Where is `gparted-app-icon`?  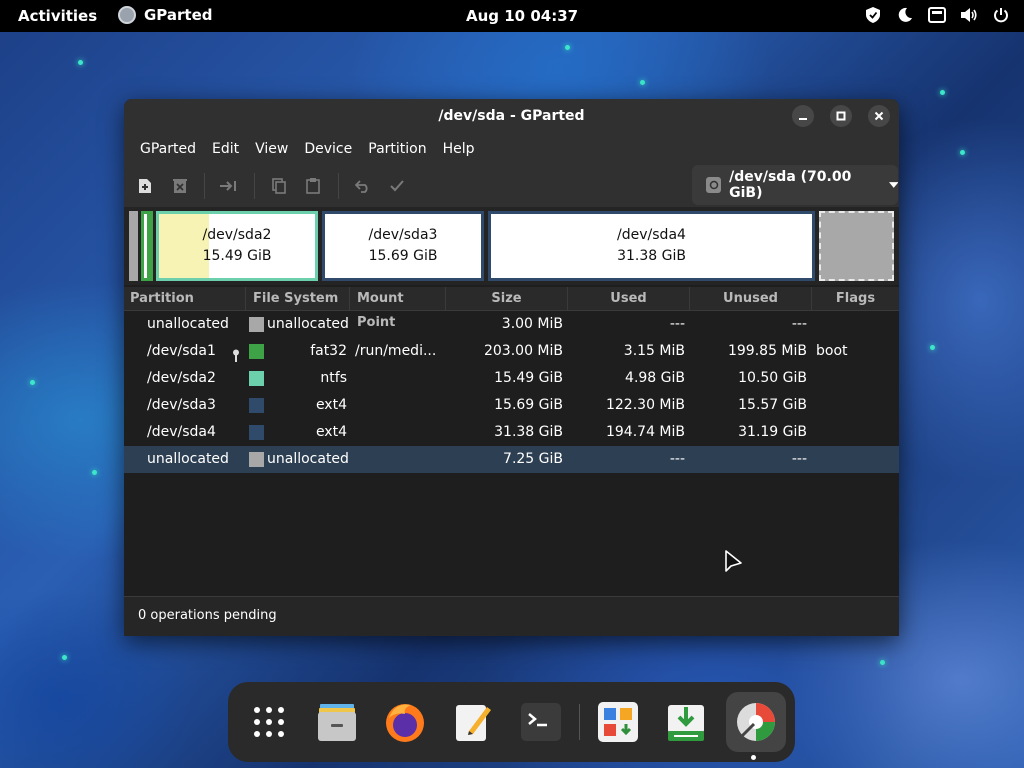 gparted-app-icon is located at coordinates (127, 15).